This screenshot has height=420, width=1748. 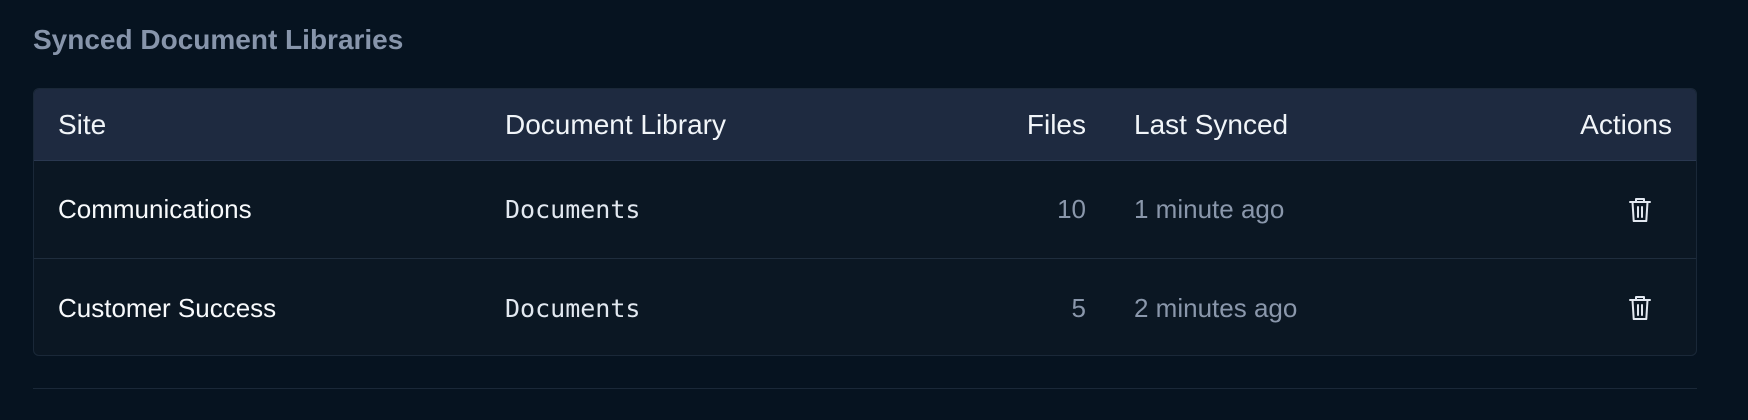 What do you see at coordinates (1211, 124) in the screenshot?
I see `column-header-last-synced: Last Synced` at bounding box center [1211, 124].